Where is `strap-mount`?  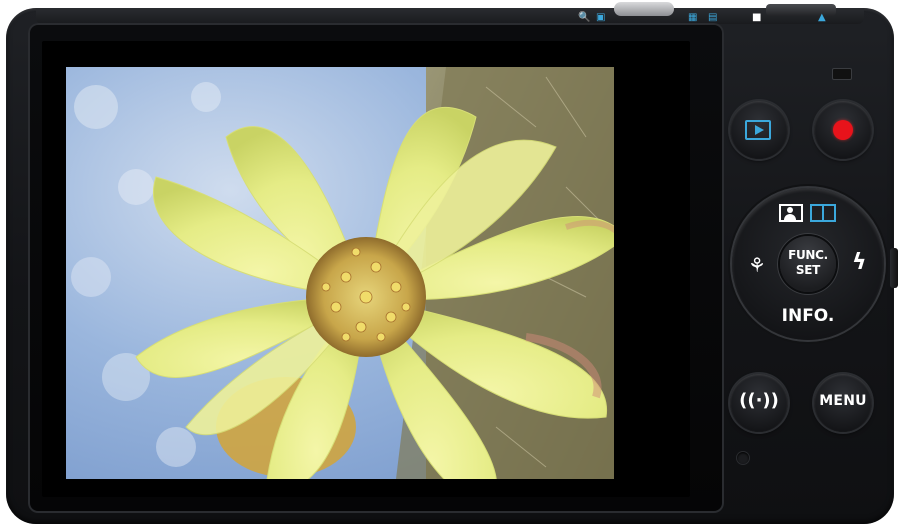
strap-mount is located at coordinates (894, 268).